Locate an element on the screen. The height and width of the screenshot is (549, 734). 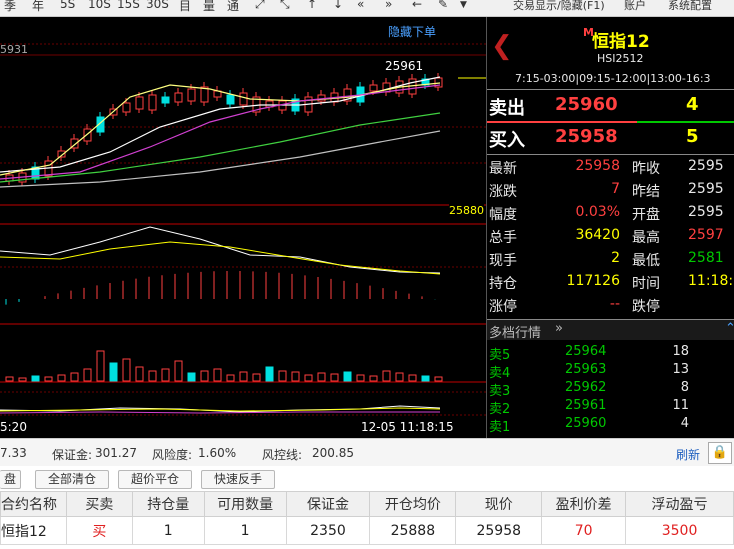
period-15s-button: 15S is located at coordinates (128, 5).